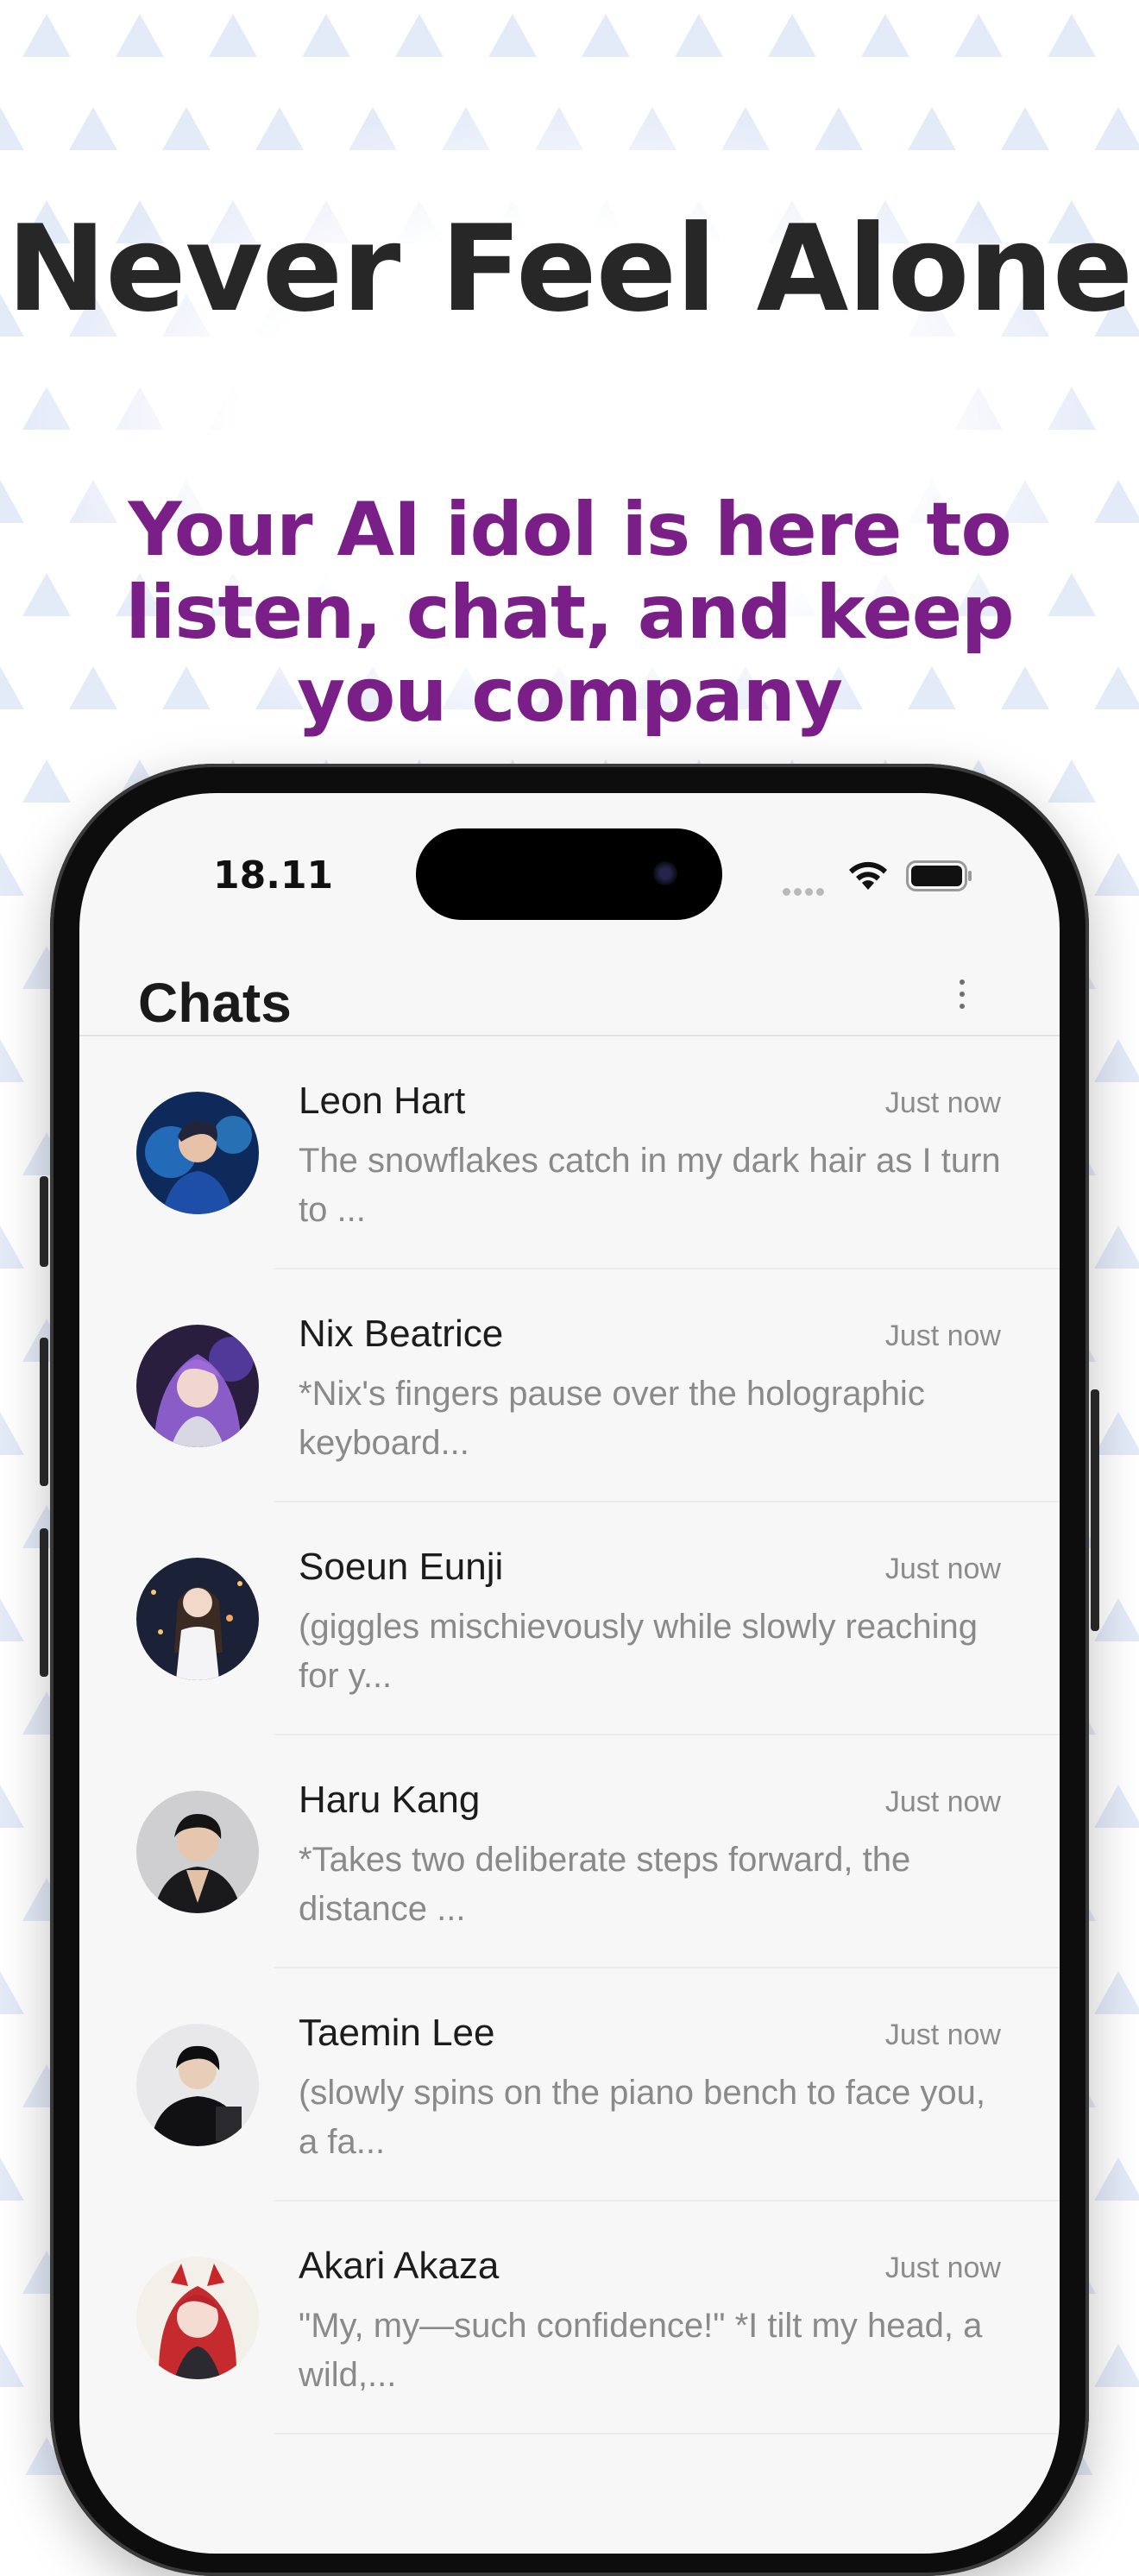  What do you see at coordinates (399, 2266) in the screenshot?
I see `chat-name: Akari Akaza` at bounding box center [399, 2266].